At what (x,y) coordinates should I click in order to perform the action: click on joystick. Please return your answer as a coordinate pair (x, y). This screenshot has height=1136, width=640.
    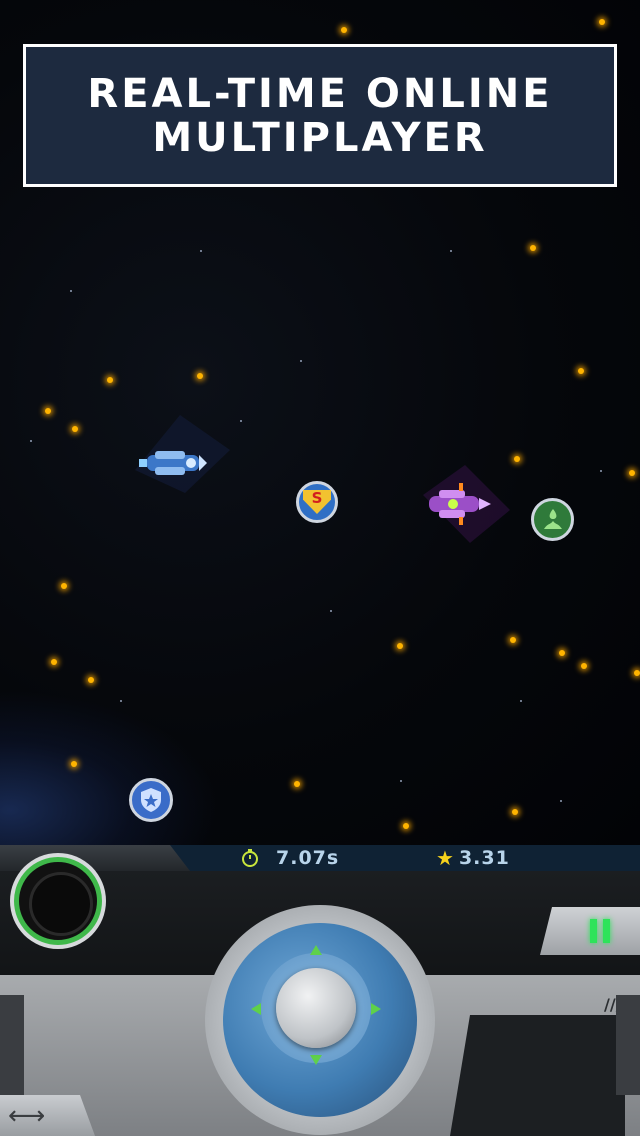
    Looking at the image, I should click on (320, 1020).